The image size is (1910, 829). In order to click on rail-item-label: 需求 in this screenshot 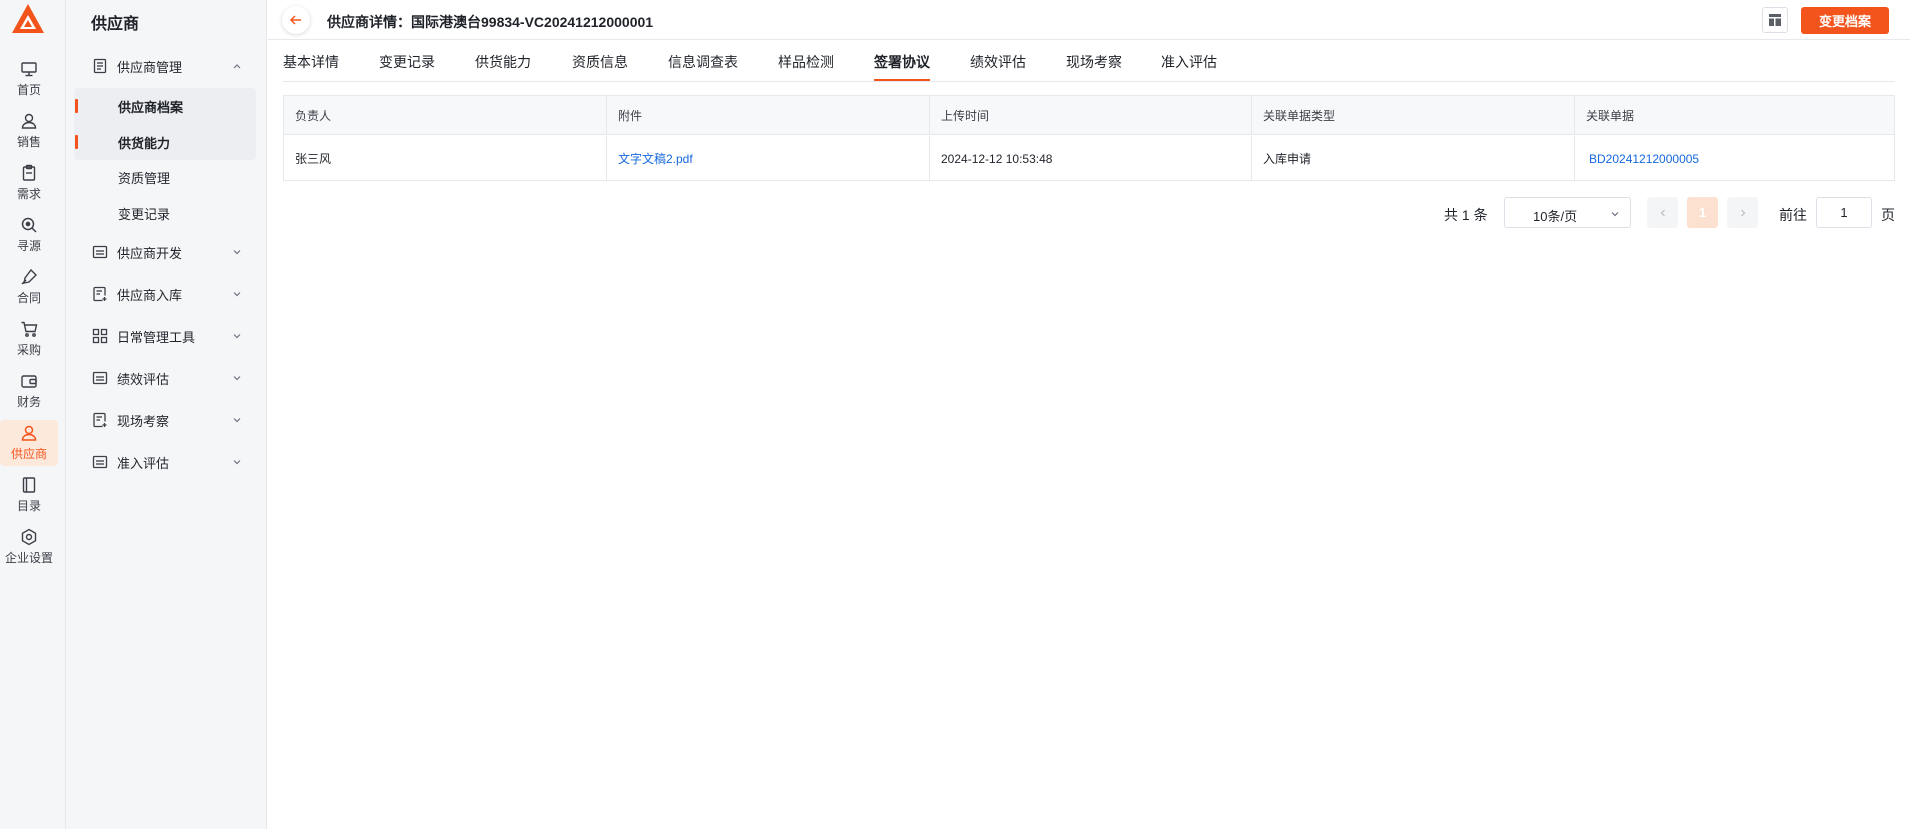, I will do `click(28, 194)`.